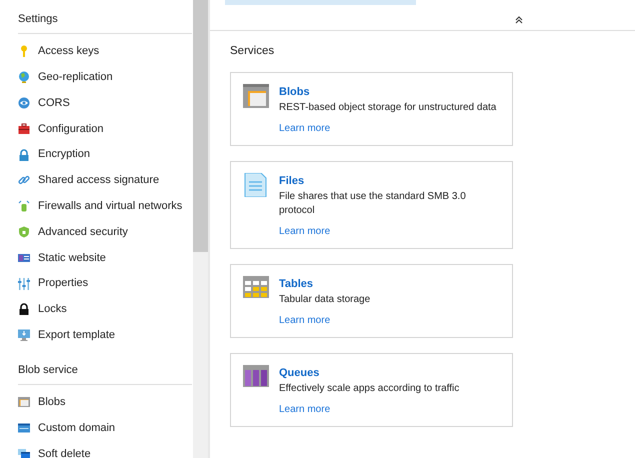 This screenshot has height=458, width=635. Describe the element at coordinates (105, 206) in the screenshot. I see `sidebar-item: Firewalls and virtual networks` at that location.